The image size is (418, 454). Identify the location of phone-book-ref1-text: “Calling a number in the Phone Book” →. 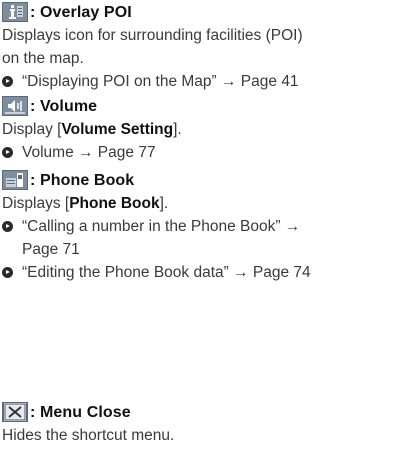
(161, 226).